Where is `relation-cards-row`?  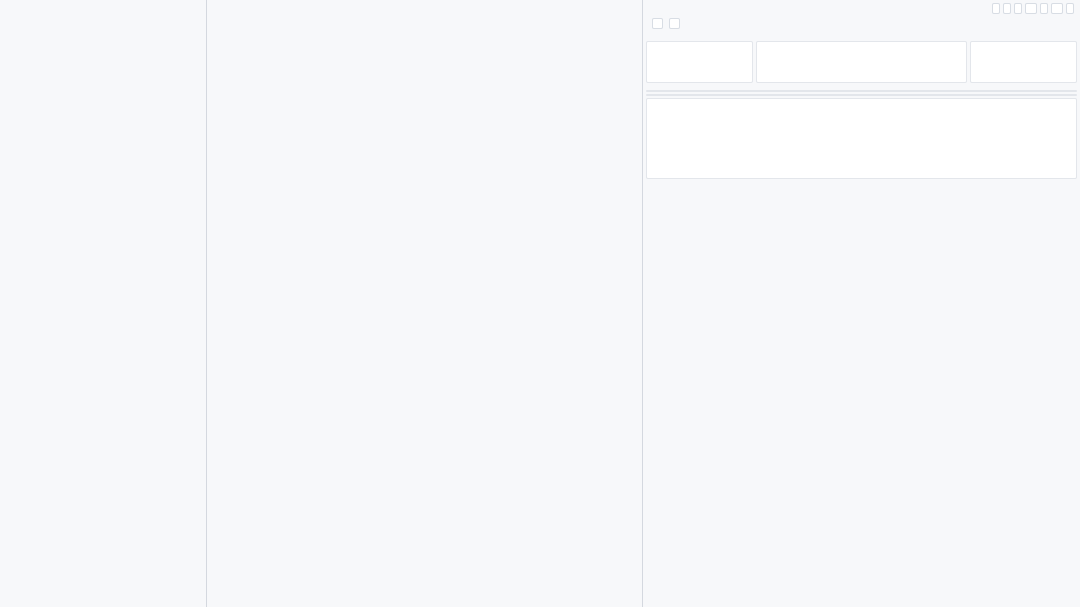
relation-cards-row is located at coordinates (861, 62).